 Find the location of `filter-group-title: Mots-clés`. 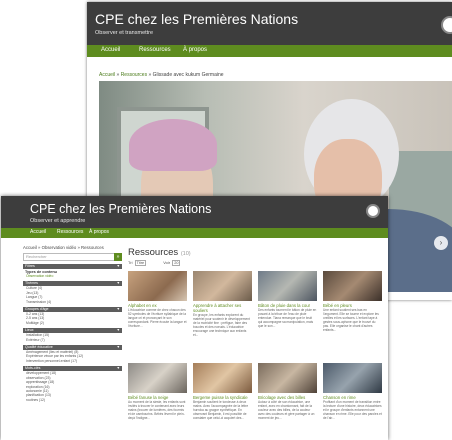

filter-group-title: Mots-clés is located at coordinates (33, 368).